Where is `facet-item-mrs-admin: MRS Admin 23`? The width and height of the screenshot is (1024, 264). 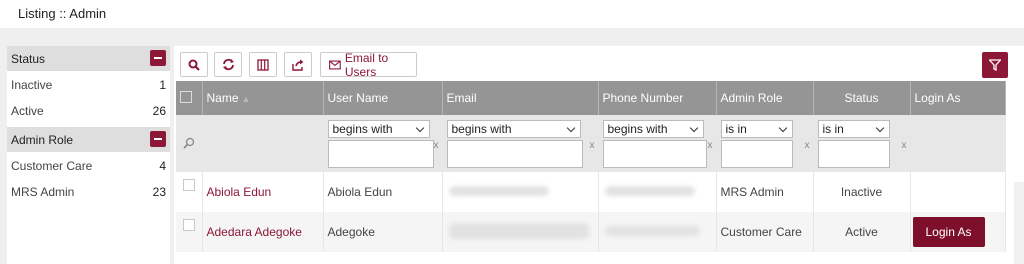 facet-item-mrs-admin: MRS Admin 23 is located at coordinates (88, 191).